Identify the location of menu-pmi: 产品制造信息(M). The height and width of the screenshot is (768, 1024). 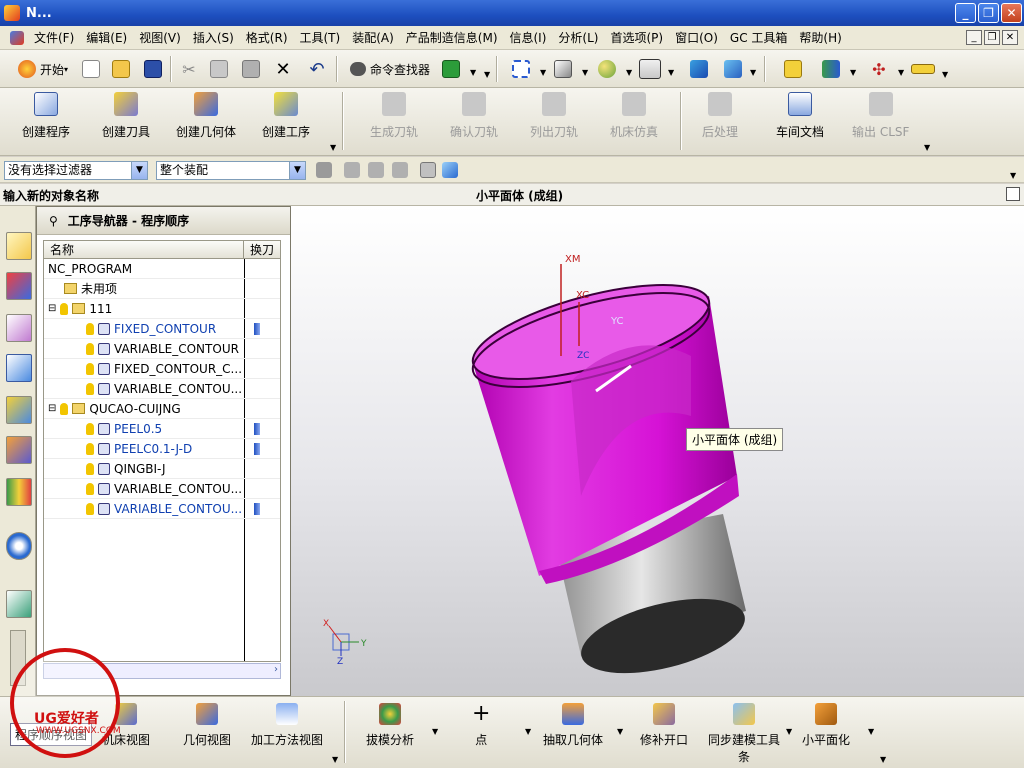
(452, 37).